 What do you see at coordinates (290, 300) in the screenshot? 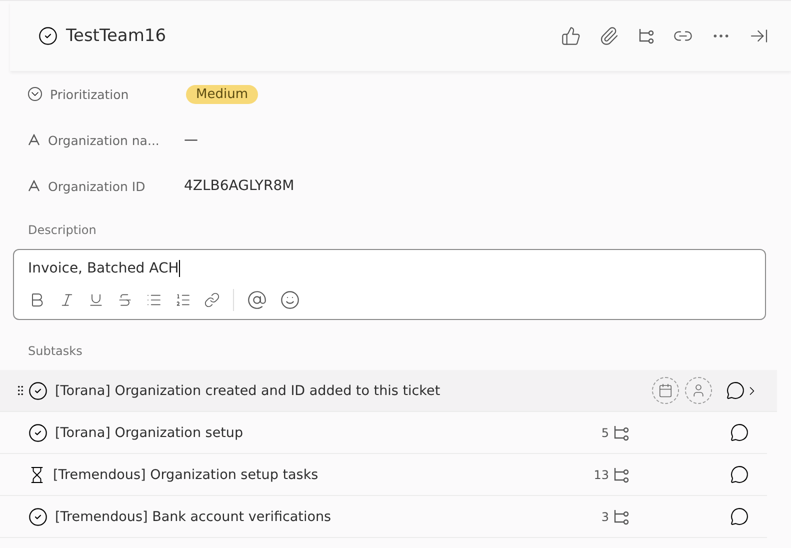
I see `emoji-icon` at bounding box center [290, 300].